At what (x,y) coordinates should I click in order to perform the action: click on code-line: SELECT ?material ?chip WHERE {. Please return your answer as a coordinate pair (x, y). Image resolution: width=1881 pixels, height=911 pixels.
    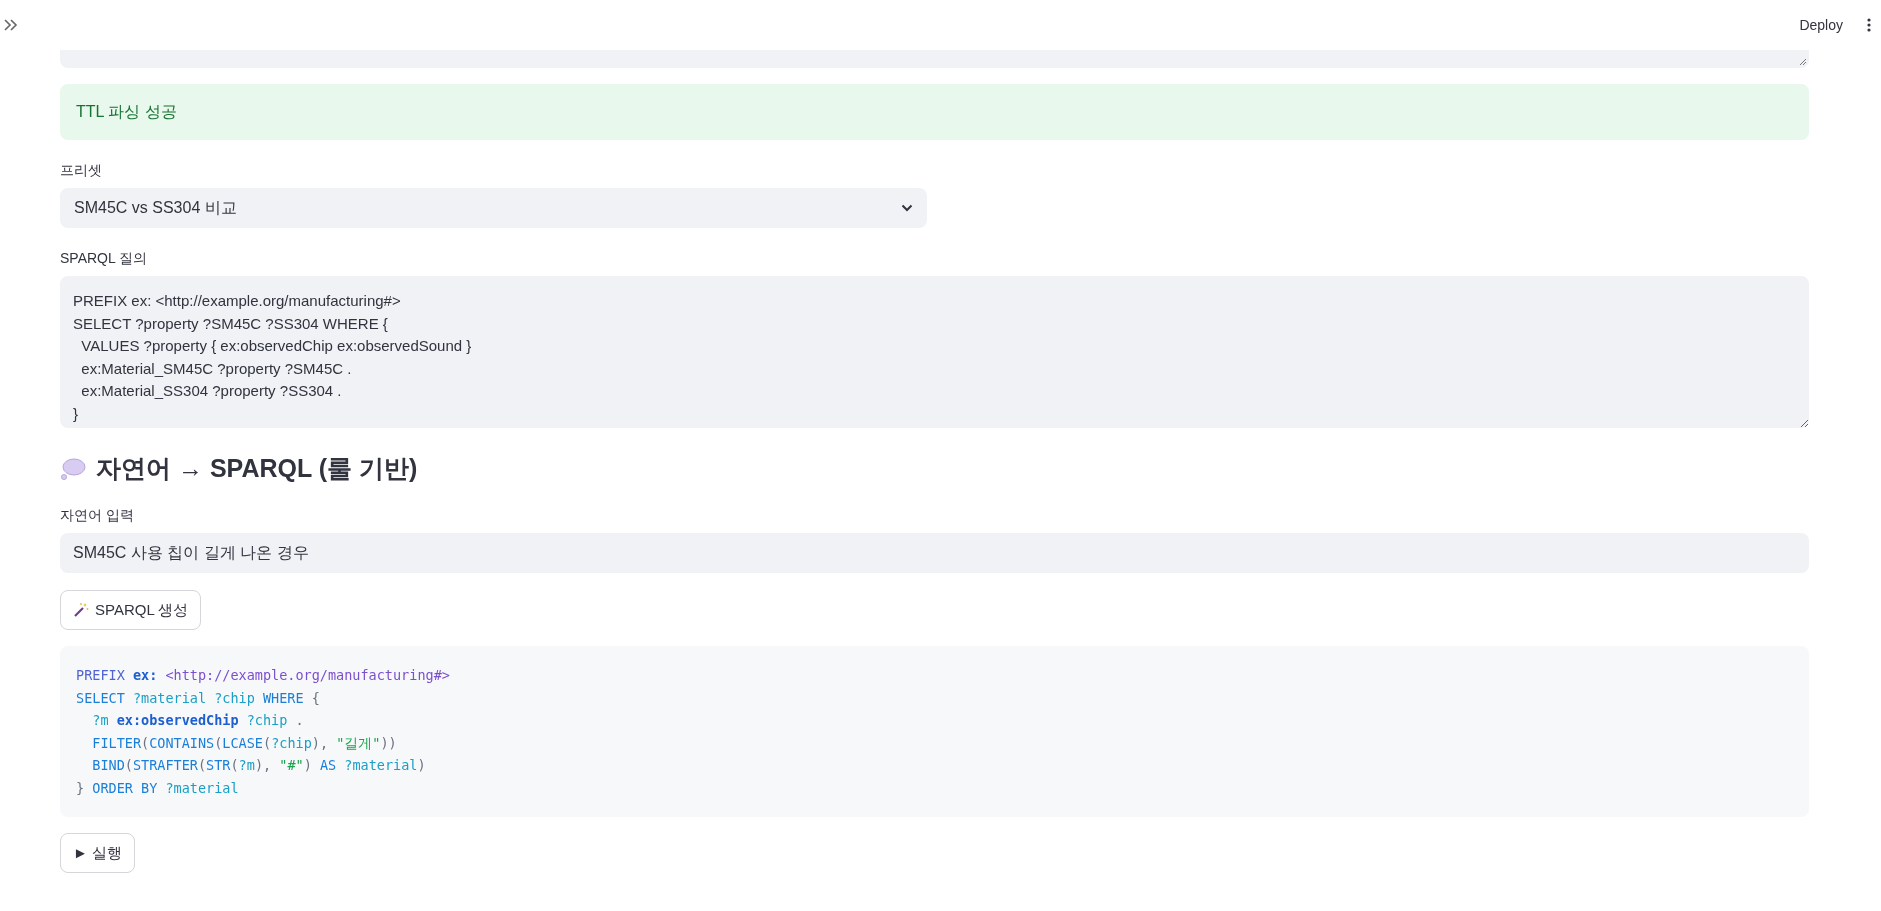
    Looking at the image, I should click on (198, 698).